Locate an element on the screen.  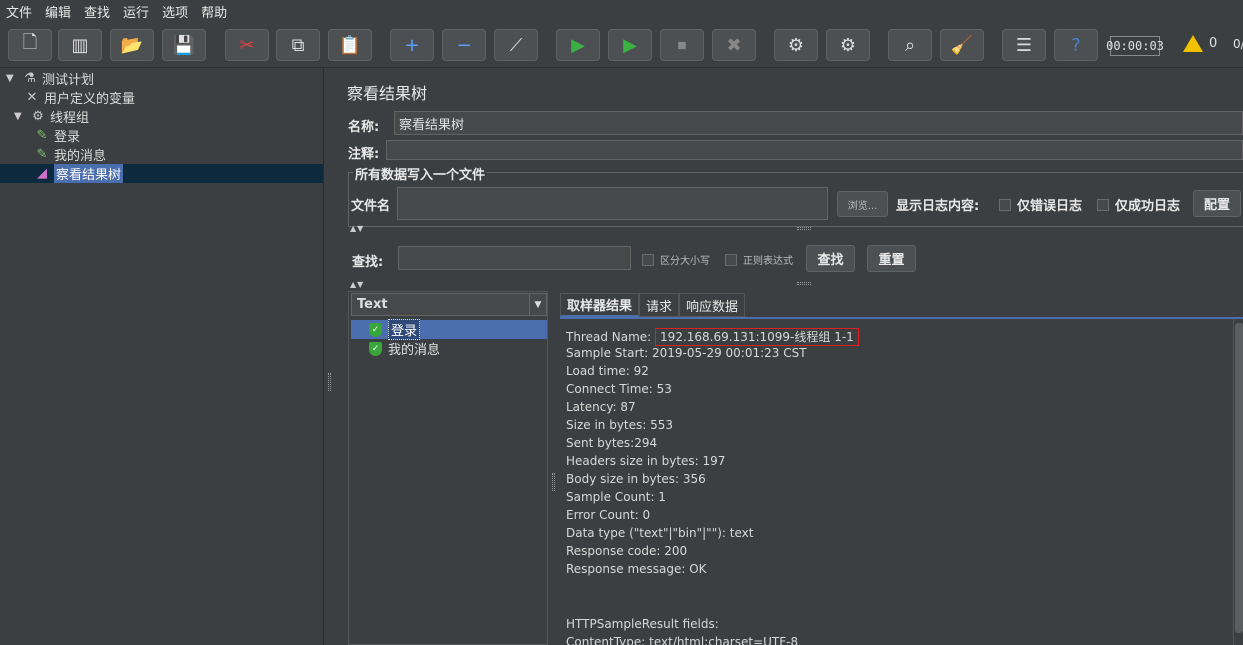
menu-item-4: 选项 is located at coordinates (175, 11).